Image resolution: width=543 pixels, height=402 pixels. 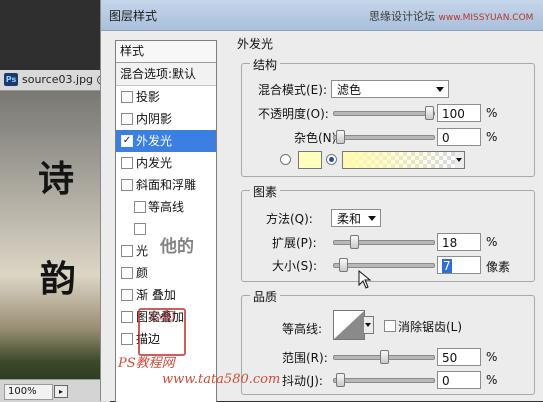 I want to click on opacity-input: 100, so click(x=459, y=113).